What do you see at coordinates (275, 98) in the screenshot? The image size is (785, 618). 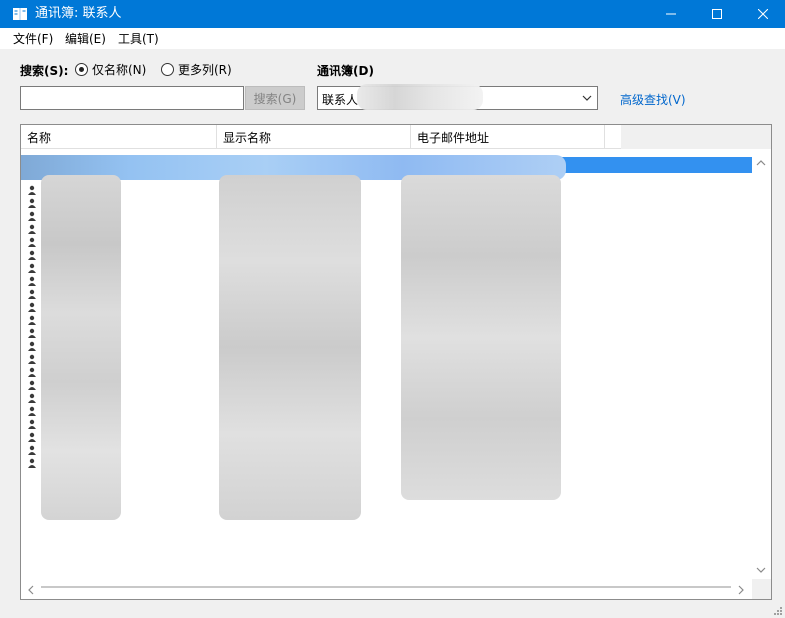 I see `search-button: 搜索(G)` at bounding box center [275, 98].